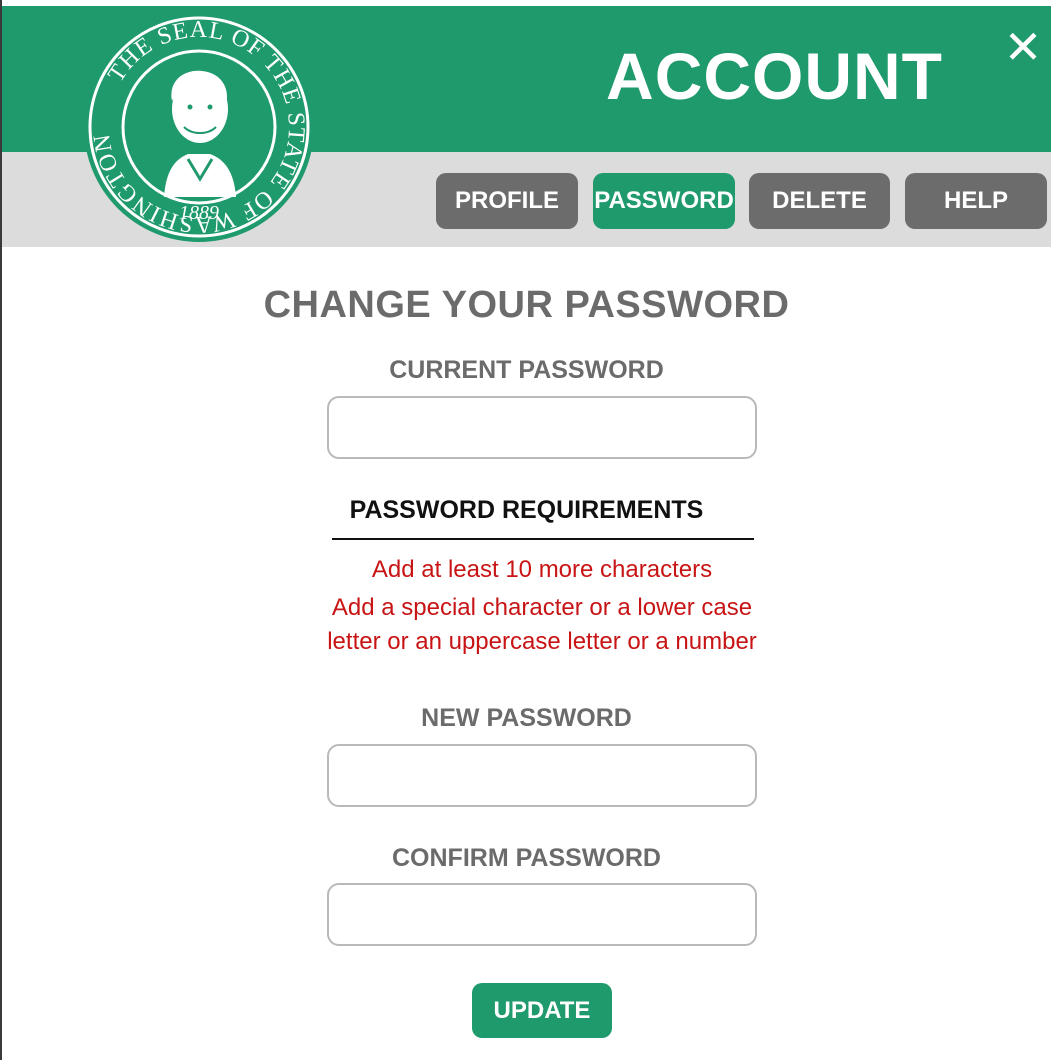  Describe the element at coordinates (976, 201) in the screenshot. I see `tab-help: HELP` at that location.